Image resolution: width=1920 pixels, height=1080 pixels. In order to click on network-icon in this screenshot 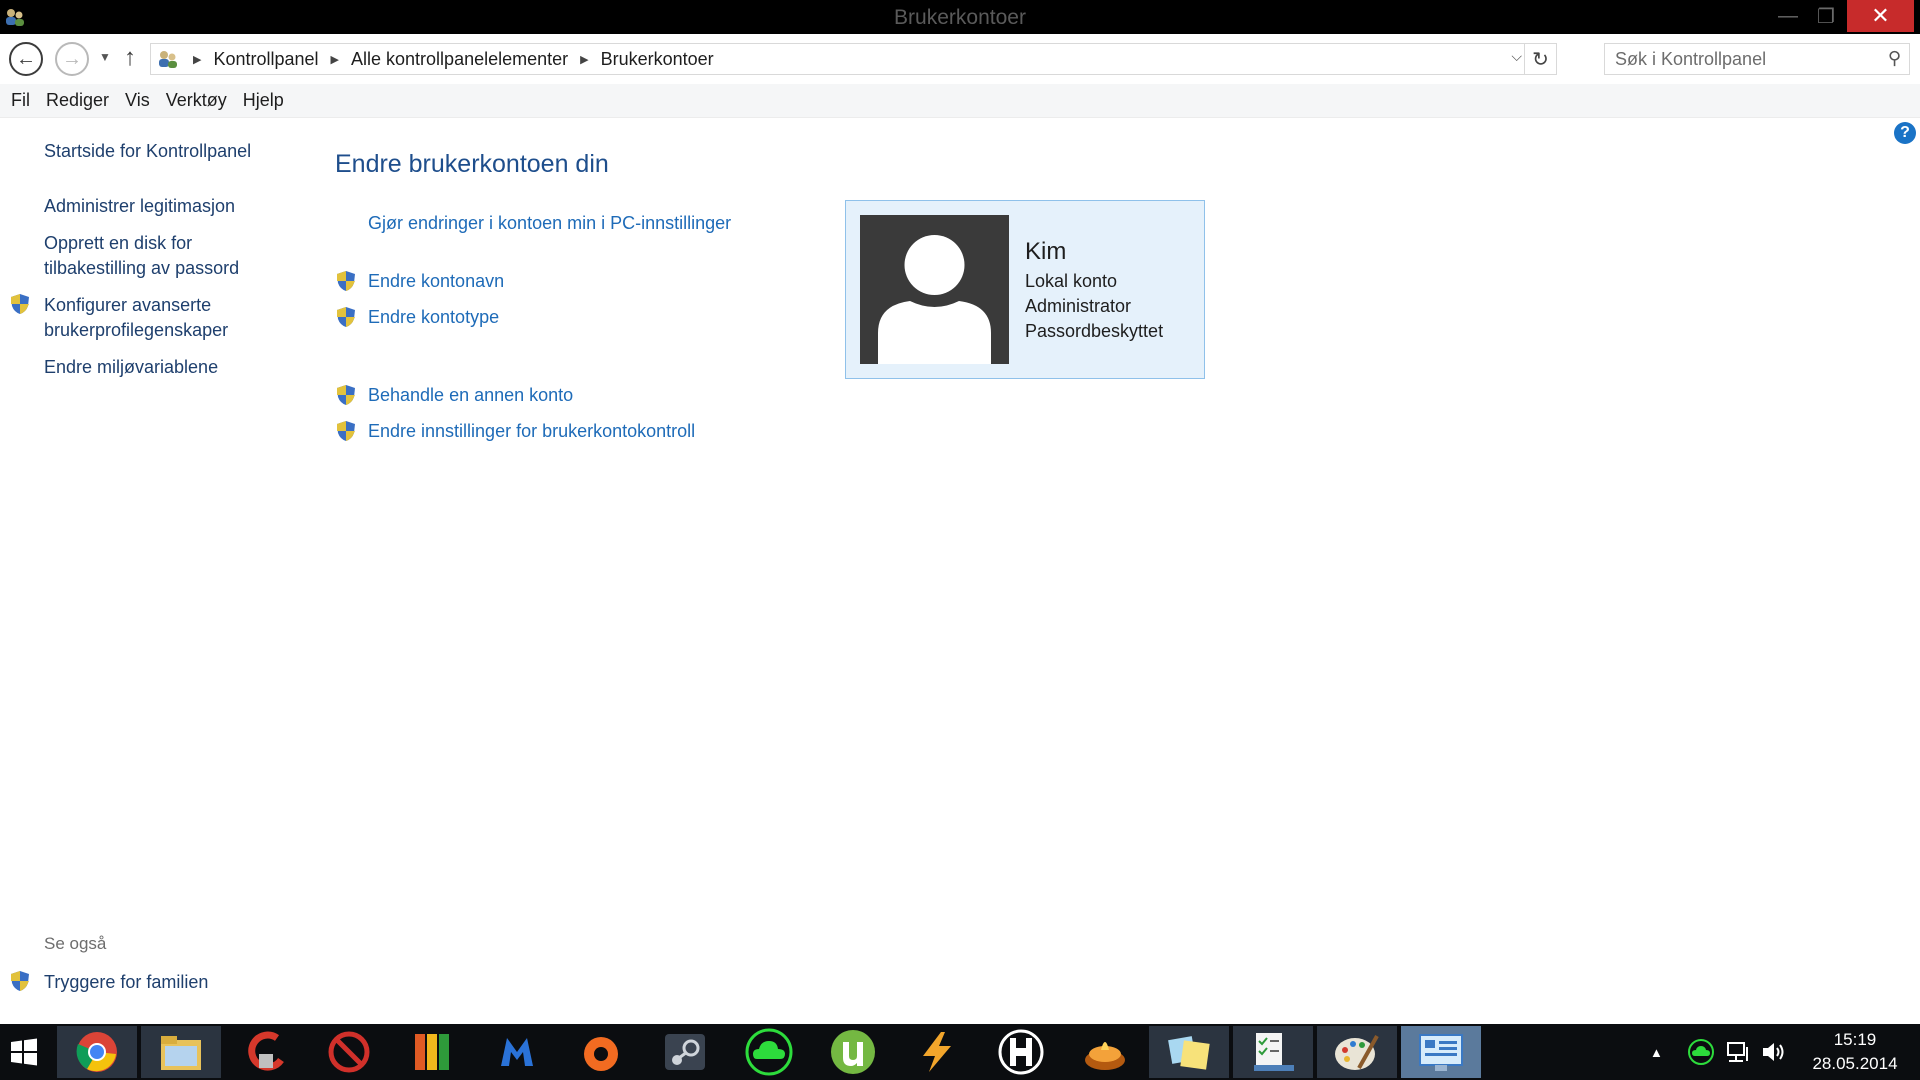, I will do `click(1737, 1052)`.